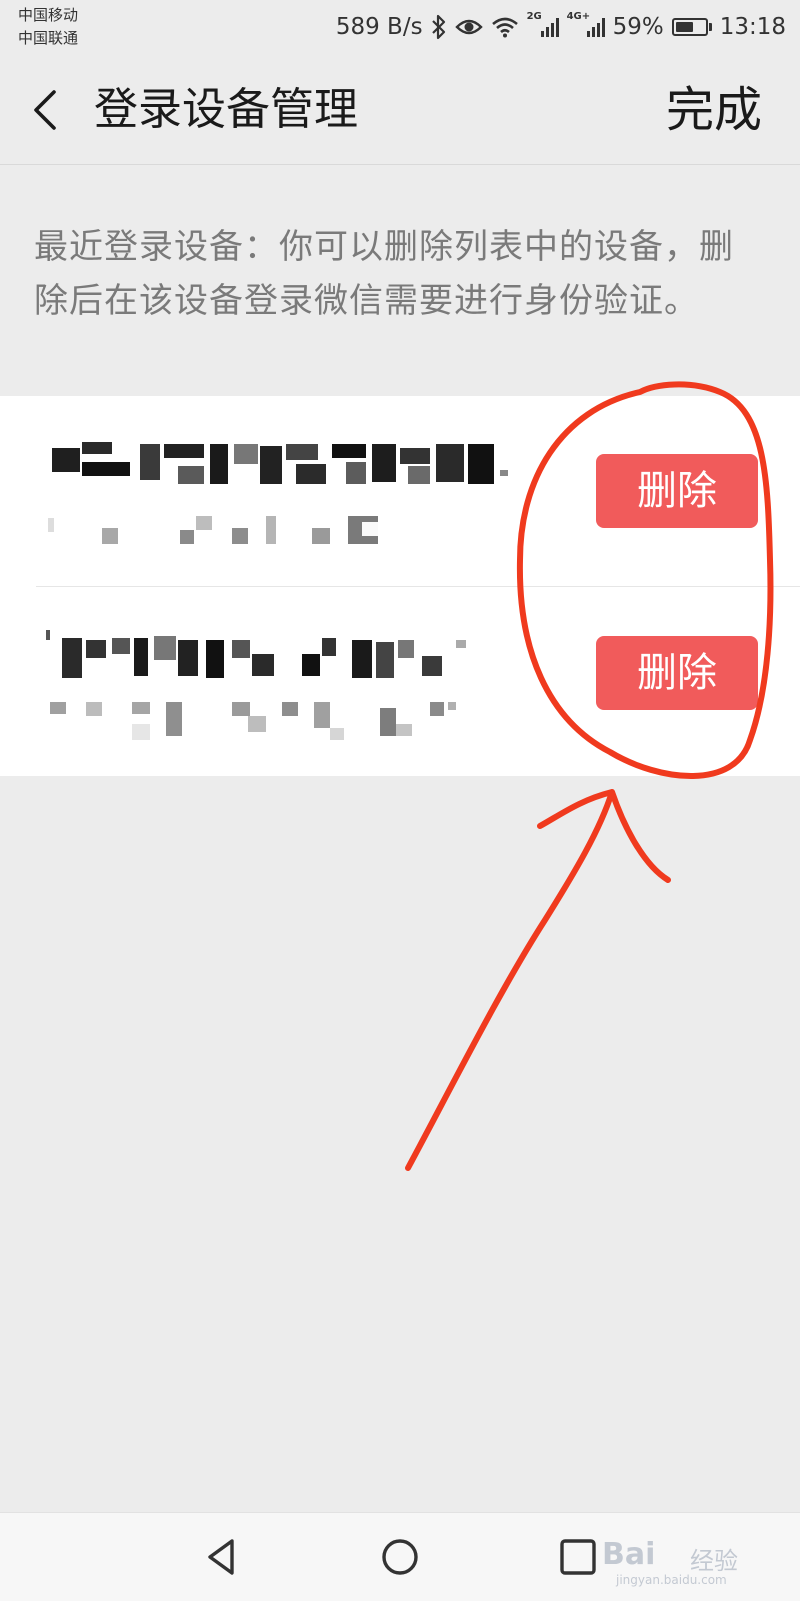  Describe the element at coordinates (714, 1561) in the screenshot. I see `watermark-name: 经验` at that location.